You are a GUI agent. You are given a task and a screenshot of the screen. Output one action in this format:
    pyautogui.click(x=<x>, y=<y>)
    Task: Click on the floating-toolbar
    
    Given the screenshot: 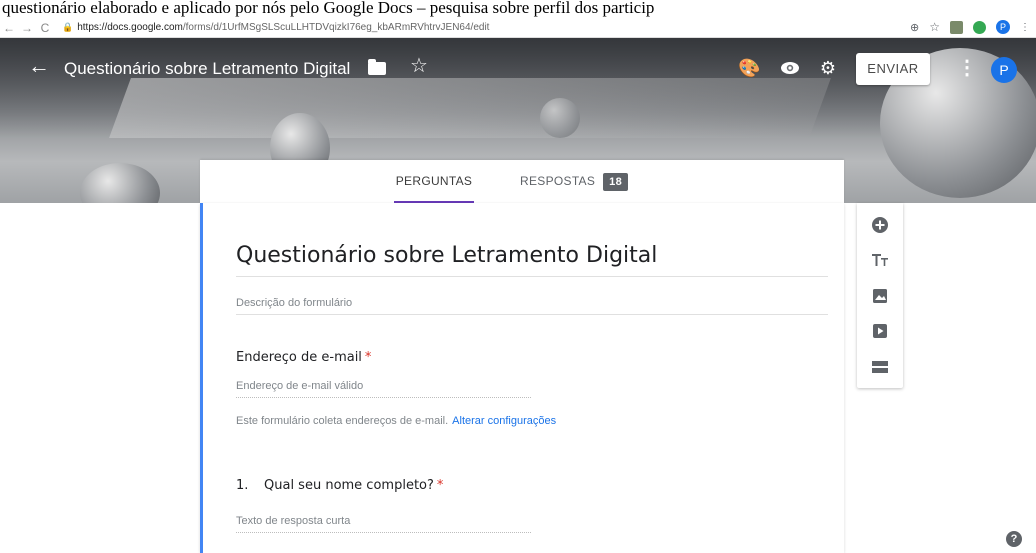 What is the action you would take?
    pyautogui.click(x=880, y=295)
    